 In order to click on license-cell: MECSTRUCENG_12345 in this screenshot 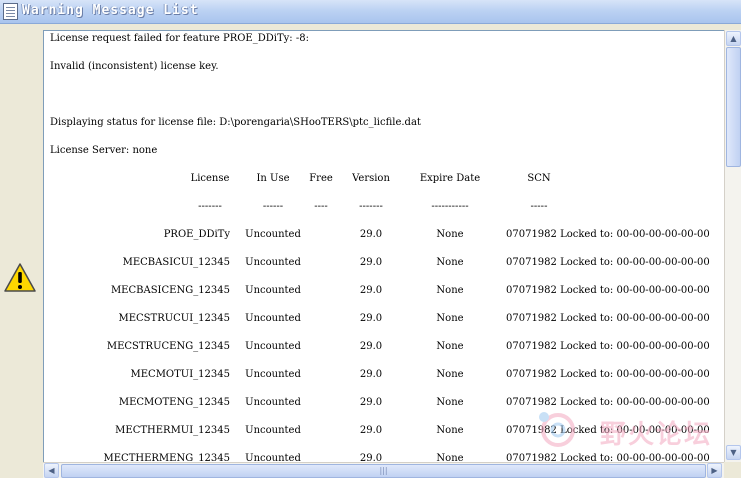, I will do `click(168, 346)`.